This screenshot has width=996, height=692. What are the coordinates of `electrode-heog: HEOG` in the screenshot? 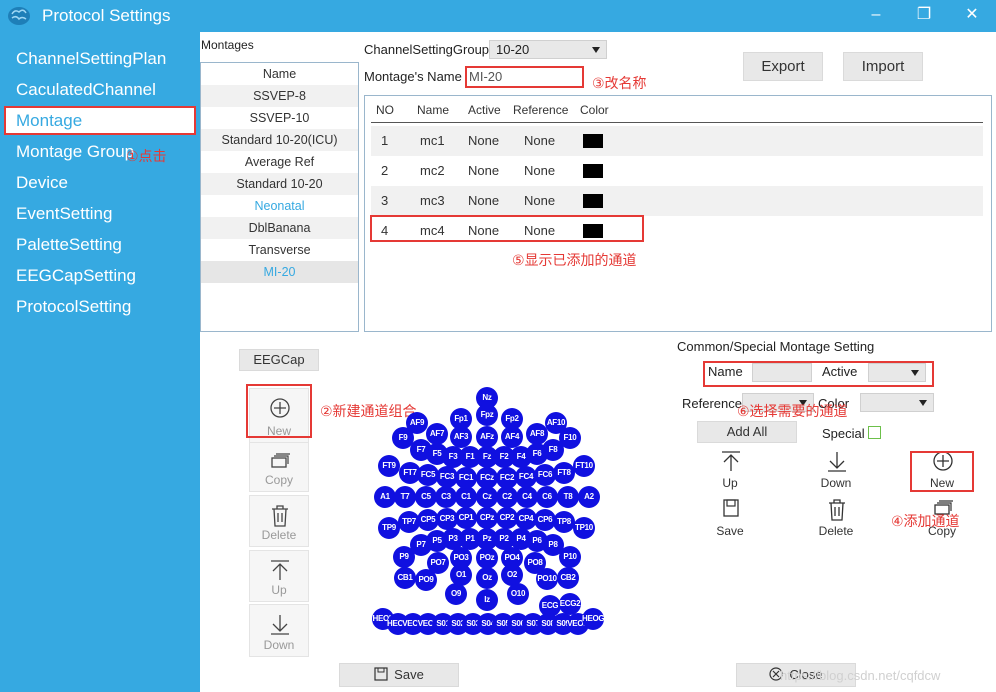 It's located at (593, 619).